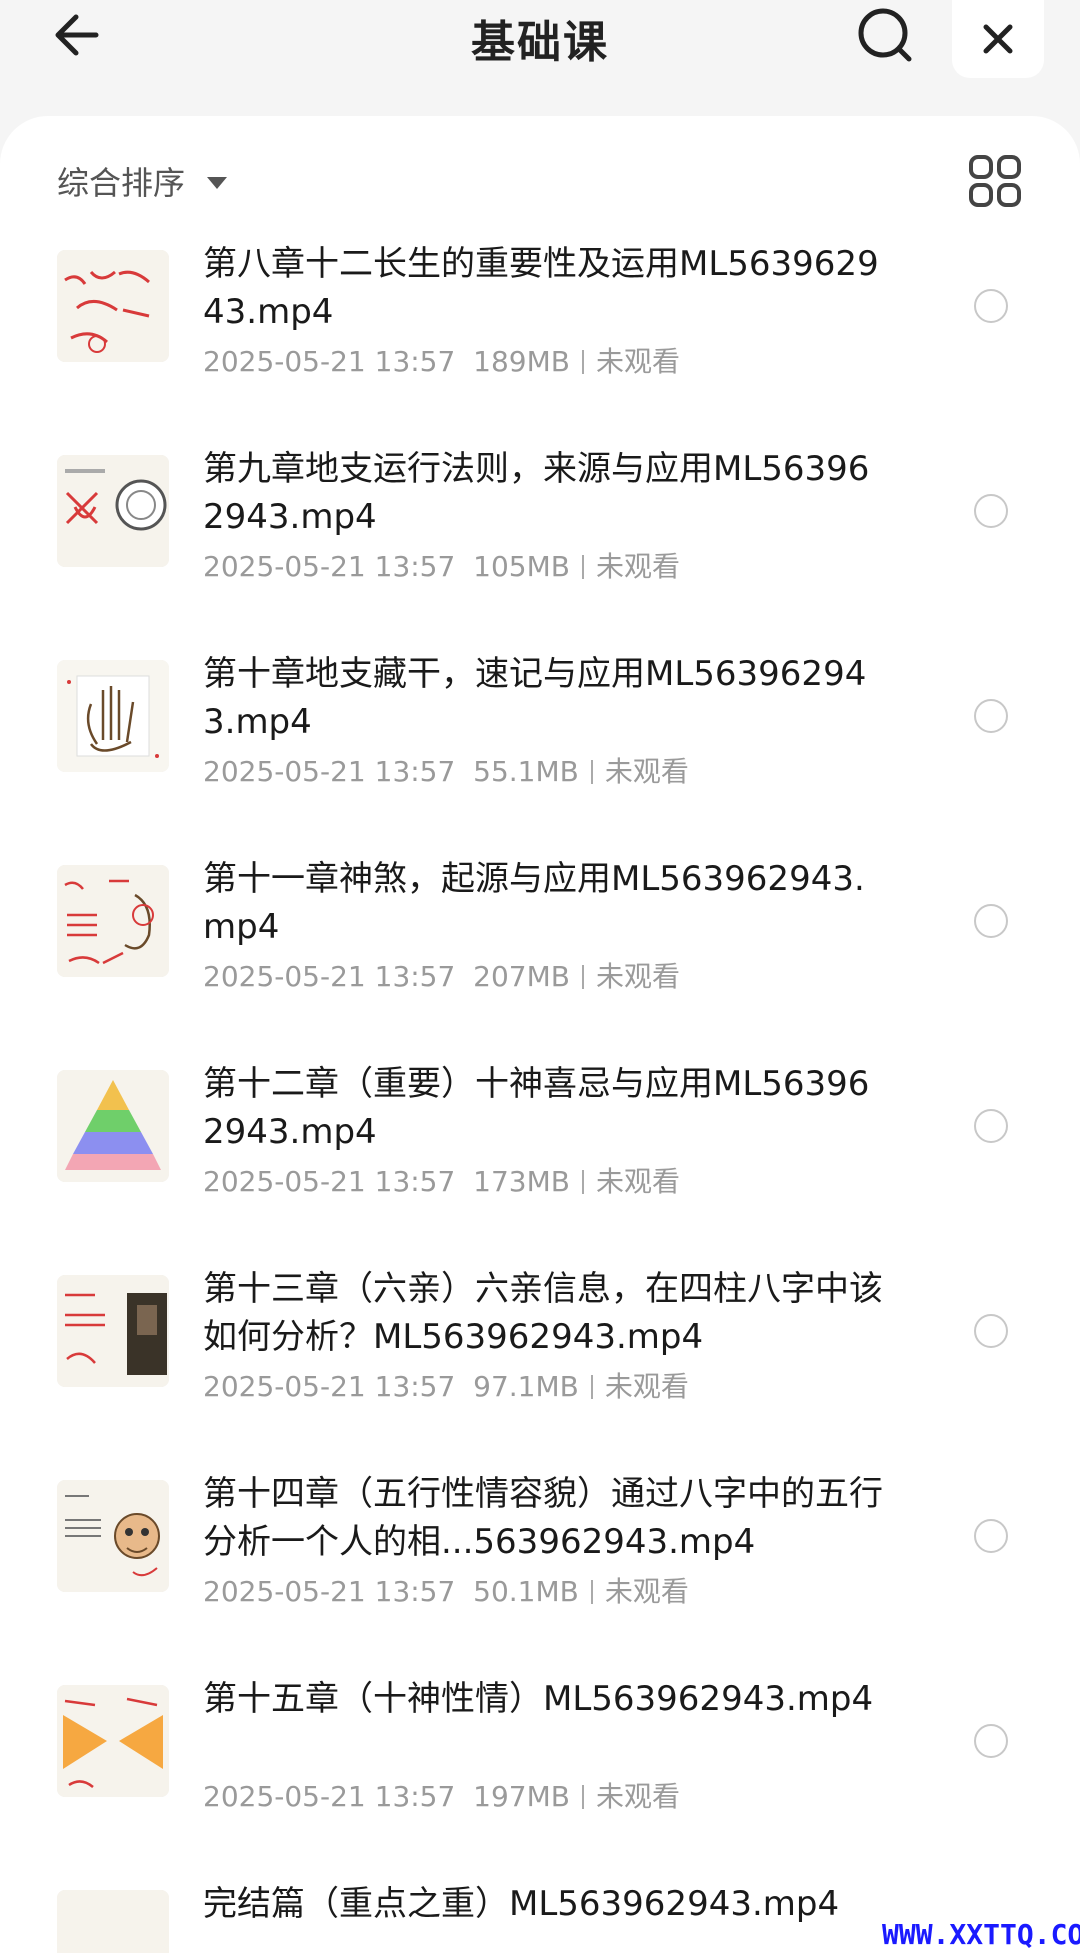  What do you see at coordinates (535, 698) in the screenshot?
I see `file-title: 第十章地支藏干，速记与应用ML563962943.mp4` at bounding box center [535, 698].